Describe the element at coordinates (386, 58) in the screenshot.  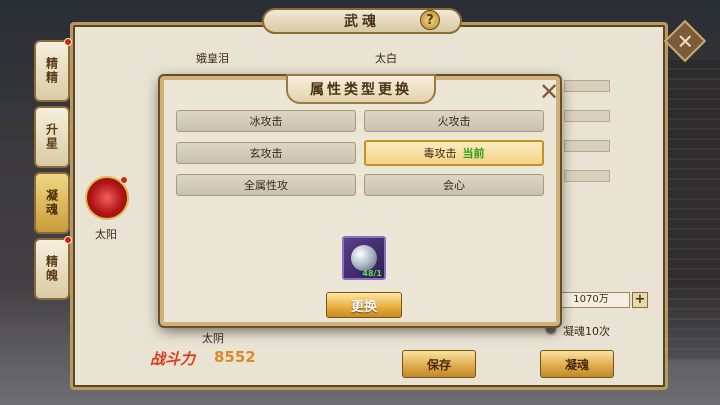
I see `top-right-item-name: 太白` at that location.